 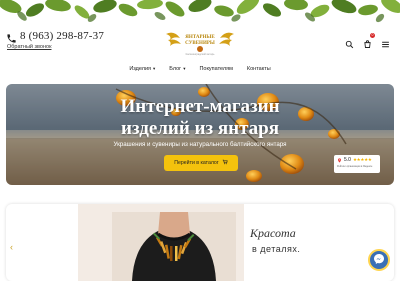 What do you see at coordinates (339, 160) in the screenshot?
I see `map-pin-icon` at bounding box center [339, 160].